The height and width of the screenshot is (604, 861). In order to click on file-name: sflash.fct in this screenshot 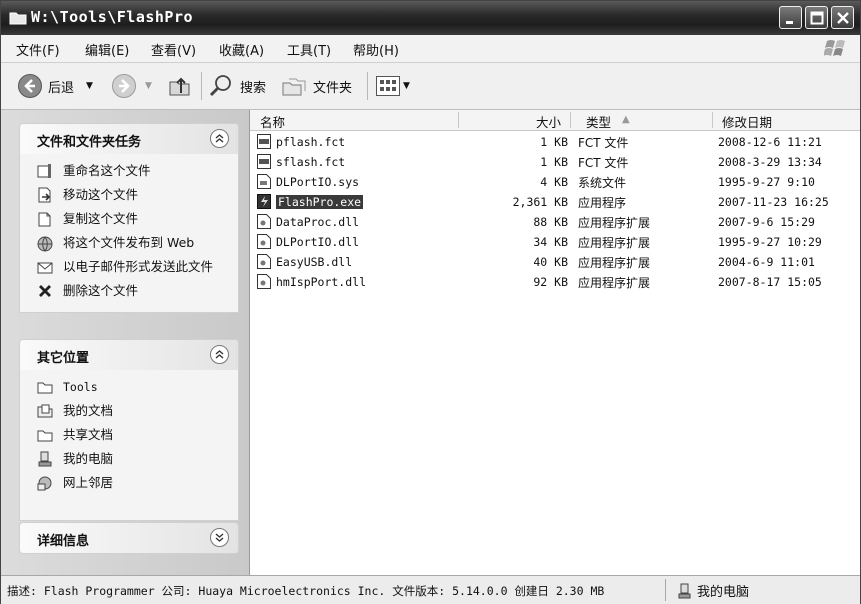, I will do `click(311, 162)`.